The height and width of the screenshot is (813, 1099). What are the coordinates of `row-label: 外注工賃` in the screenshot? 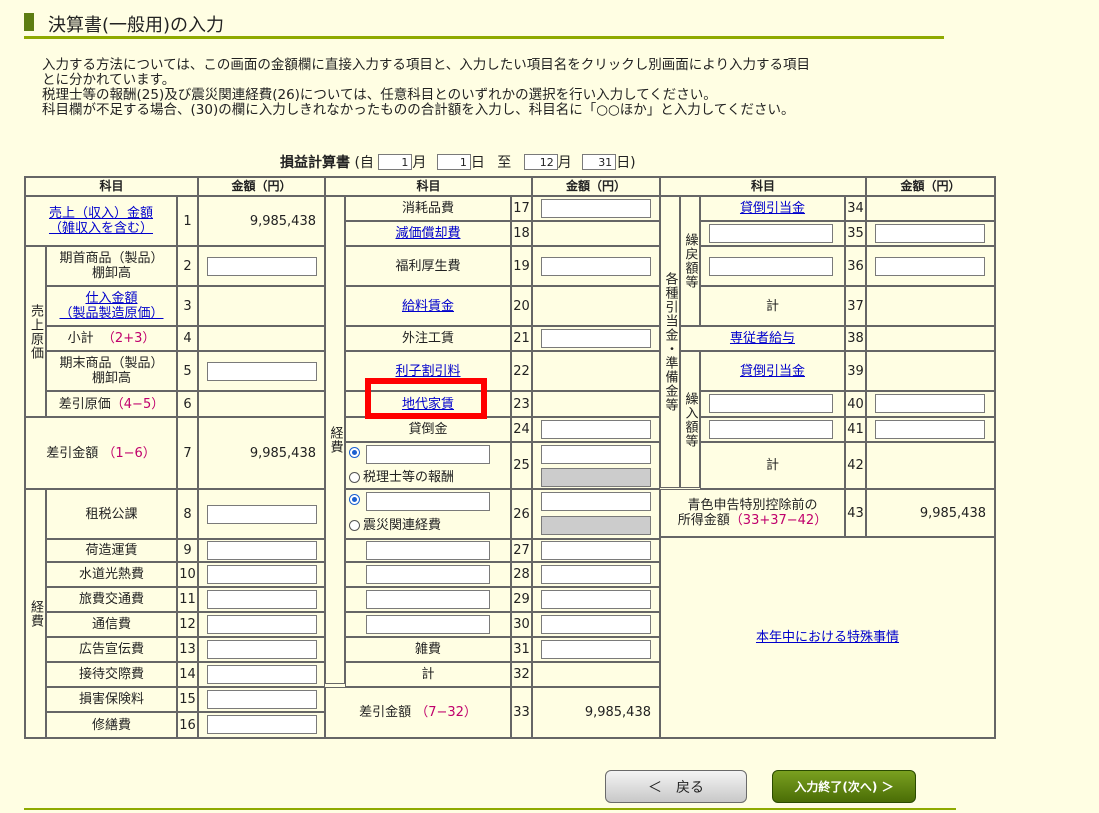 It's located at (428, 338).